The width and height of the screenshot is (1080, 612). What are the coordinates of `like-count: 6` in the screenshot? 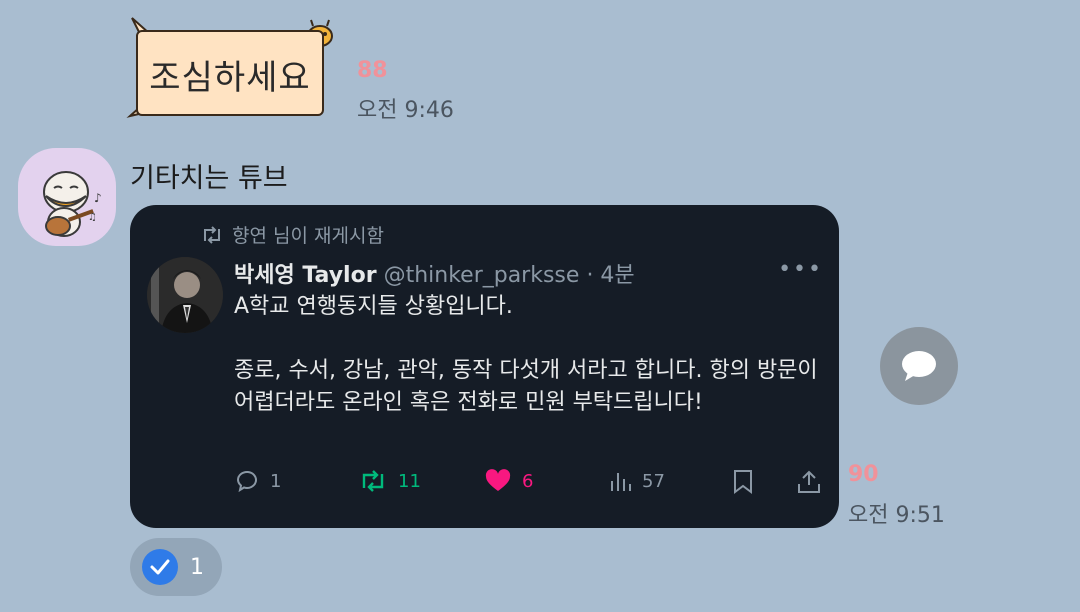 It's located at (528, 481).